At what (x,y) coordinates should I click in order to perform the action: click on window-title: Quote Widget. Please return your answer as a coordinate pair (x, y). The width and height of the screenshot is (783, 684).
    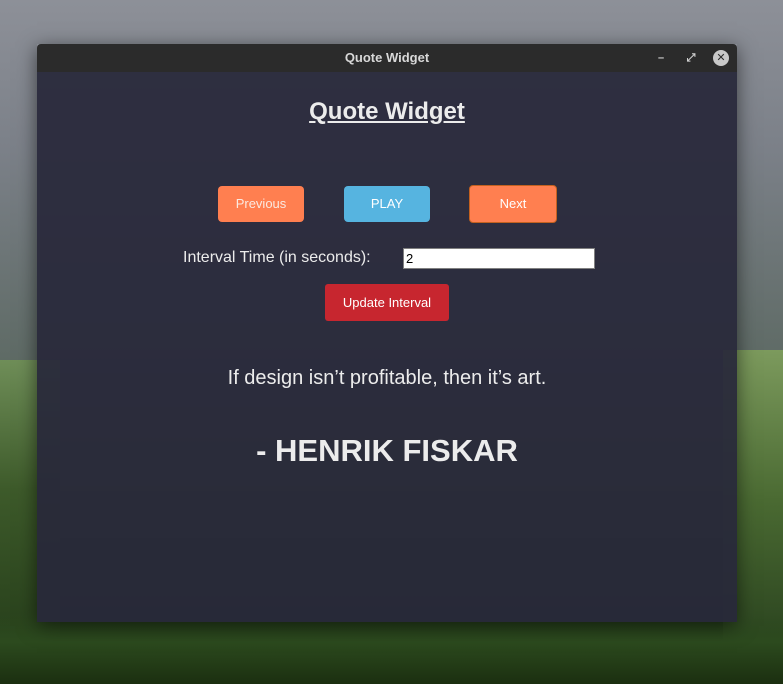
    Looking at the image, I should click on (387, 57).